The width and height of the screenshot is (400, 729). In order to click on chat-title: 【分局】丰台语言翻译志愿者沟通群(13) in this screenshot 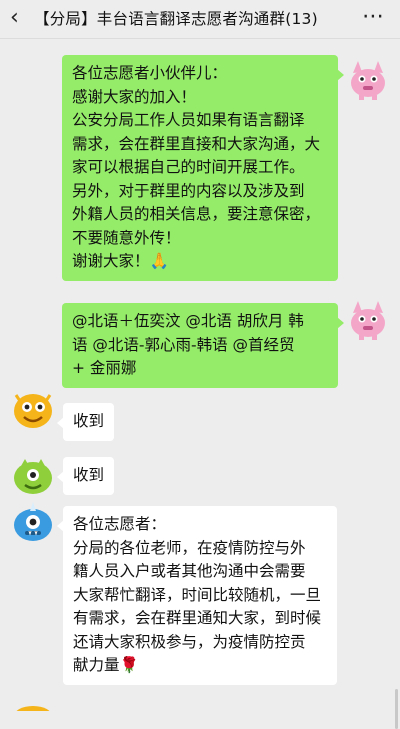, I will do `click(176, 19)`.